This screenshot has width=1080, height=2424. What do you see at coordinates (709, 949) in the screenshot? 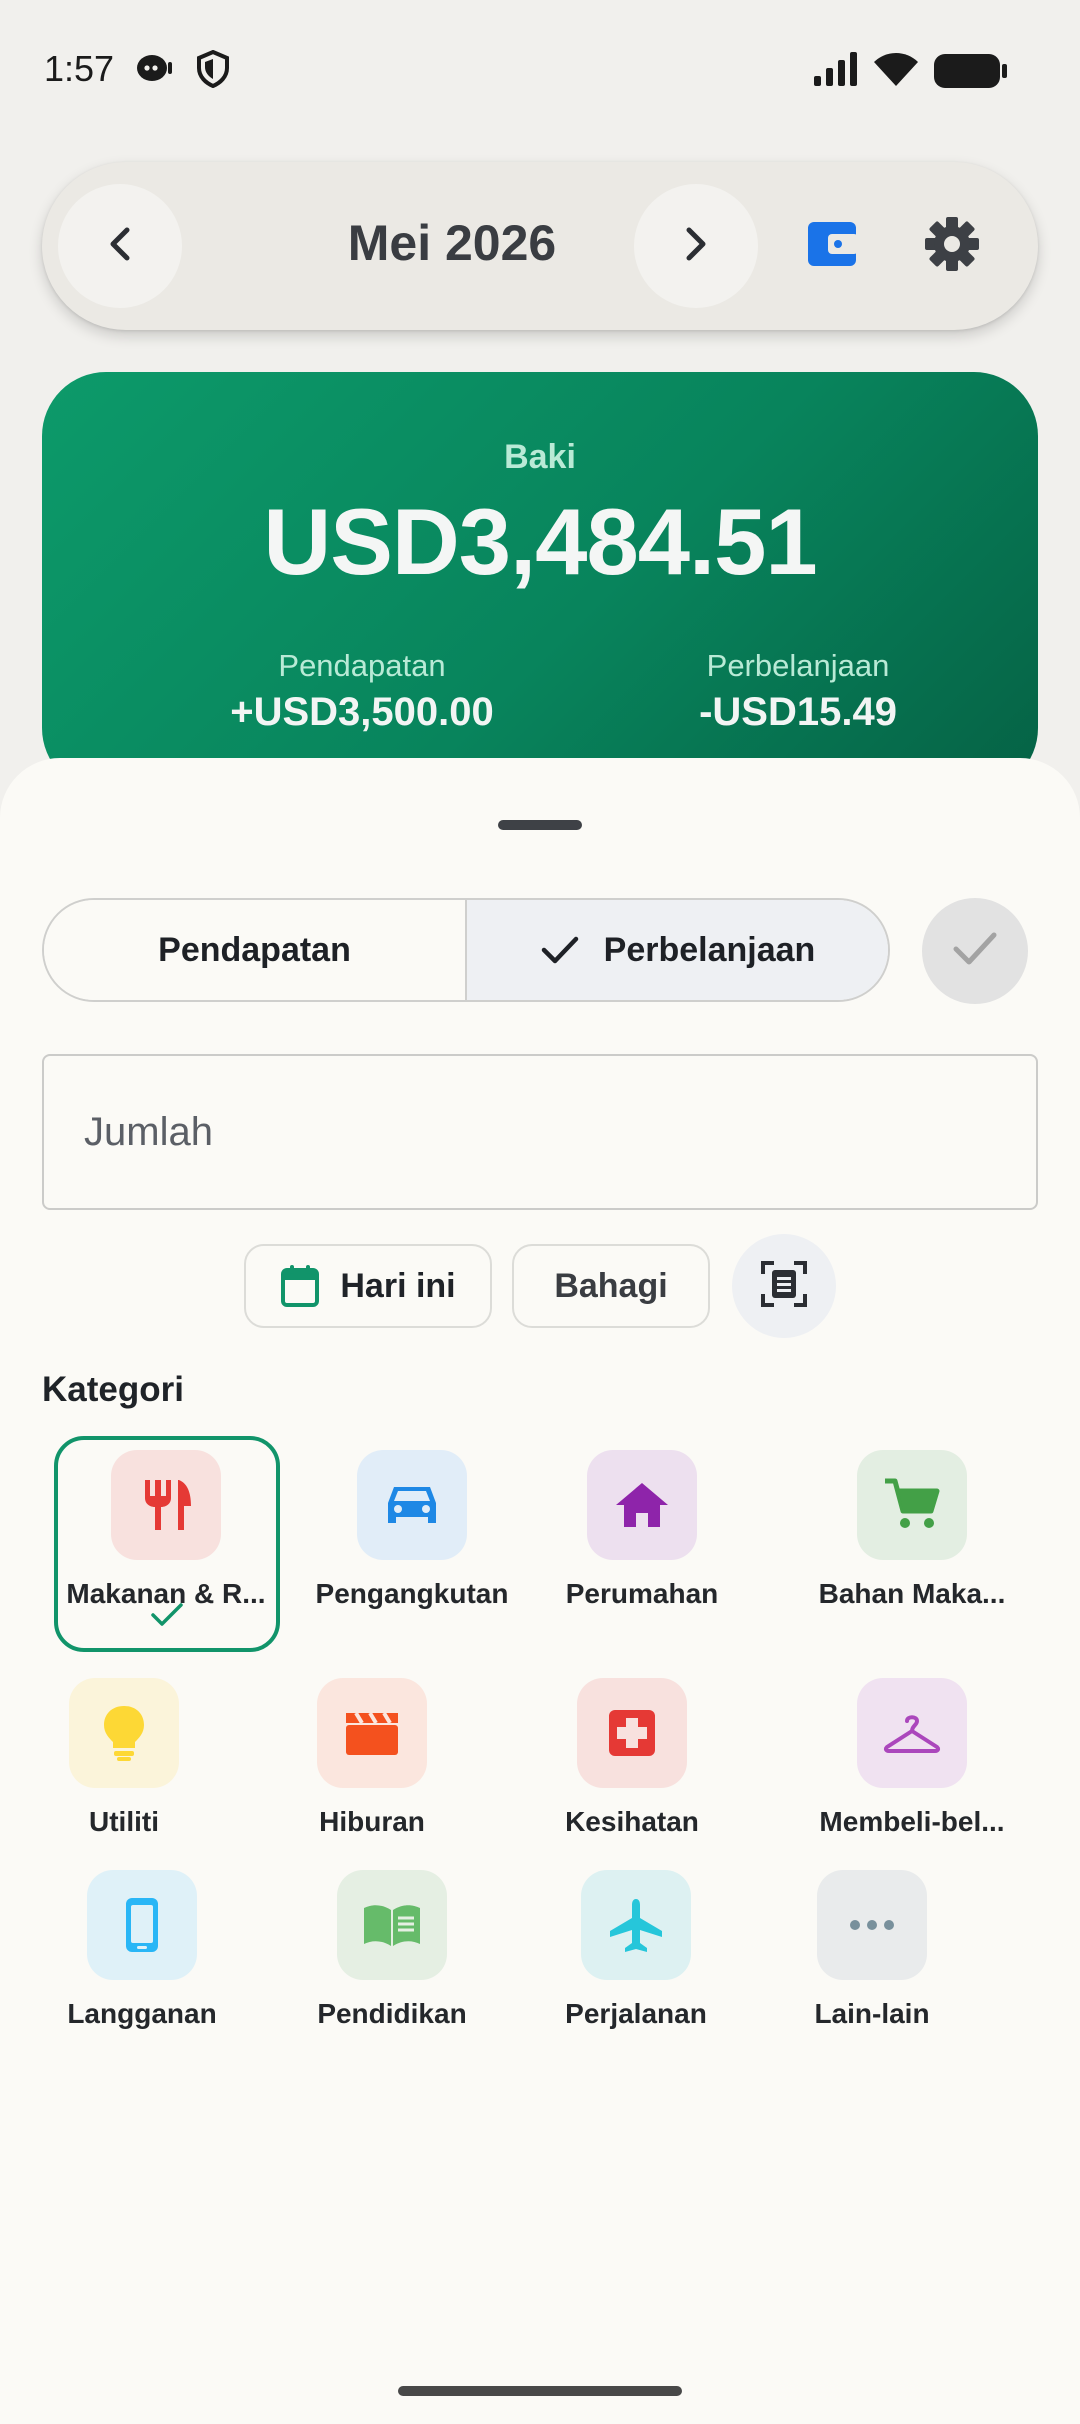
I see `tab-expense-label: Perbelanjaan` at bounding box center [709, 949].